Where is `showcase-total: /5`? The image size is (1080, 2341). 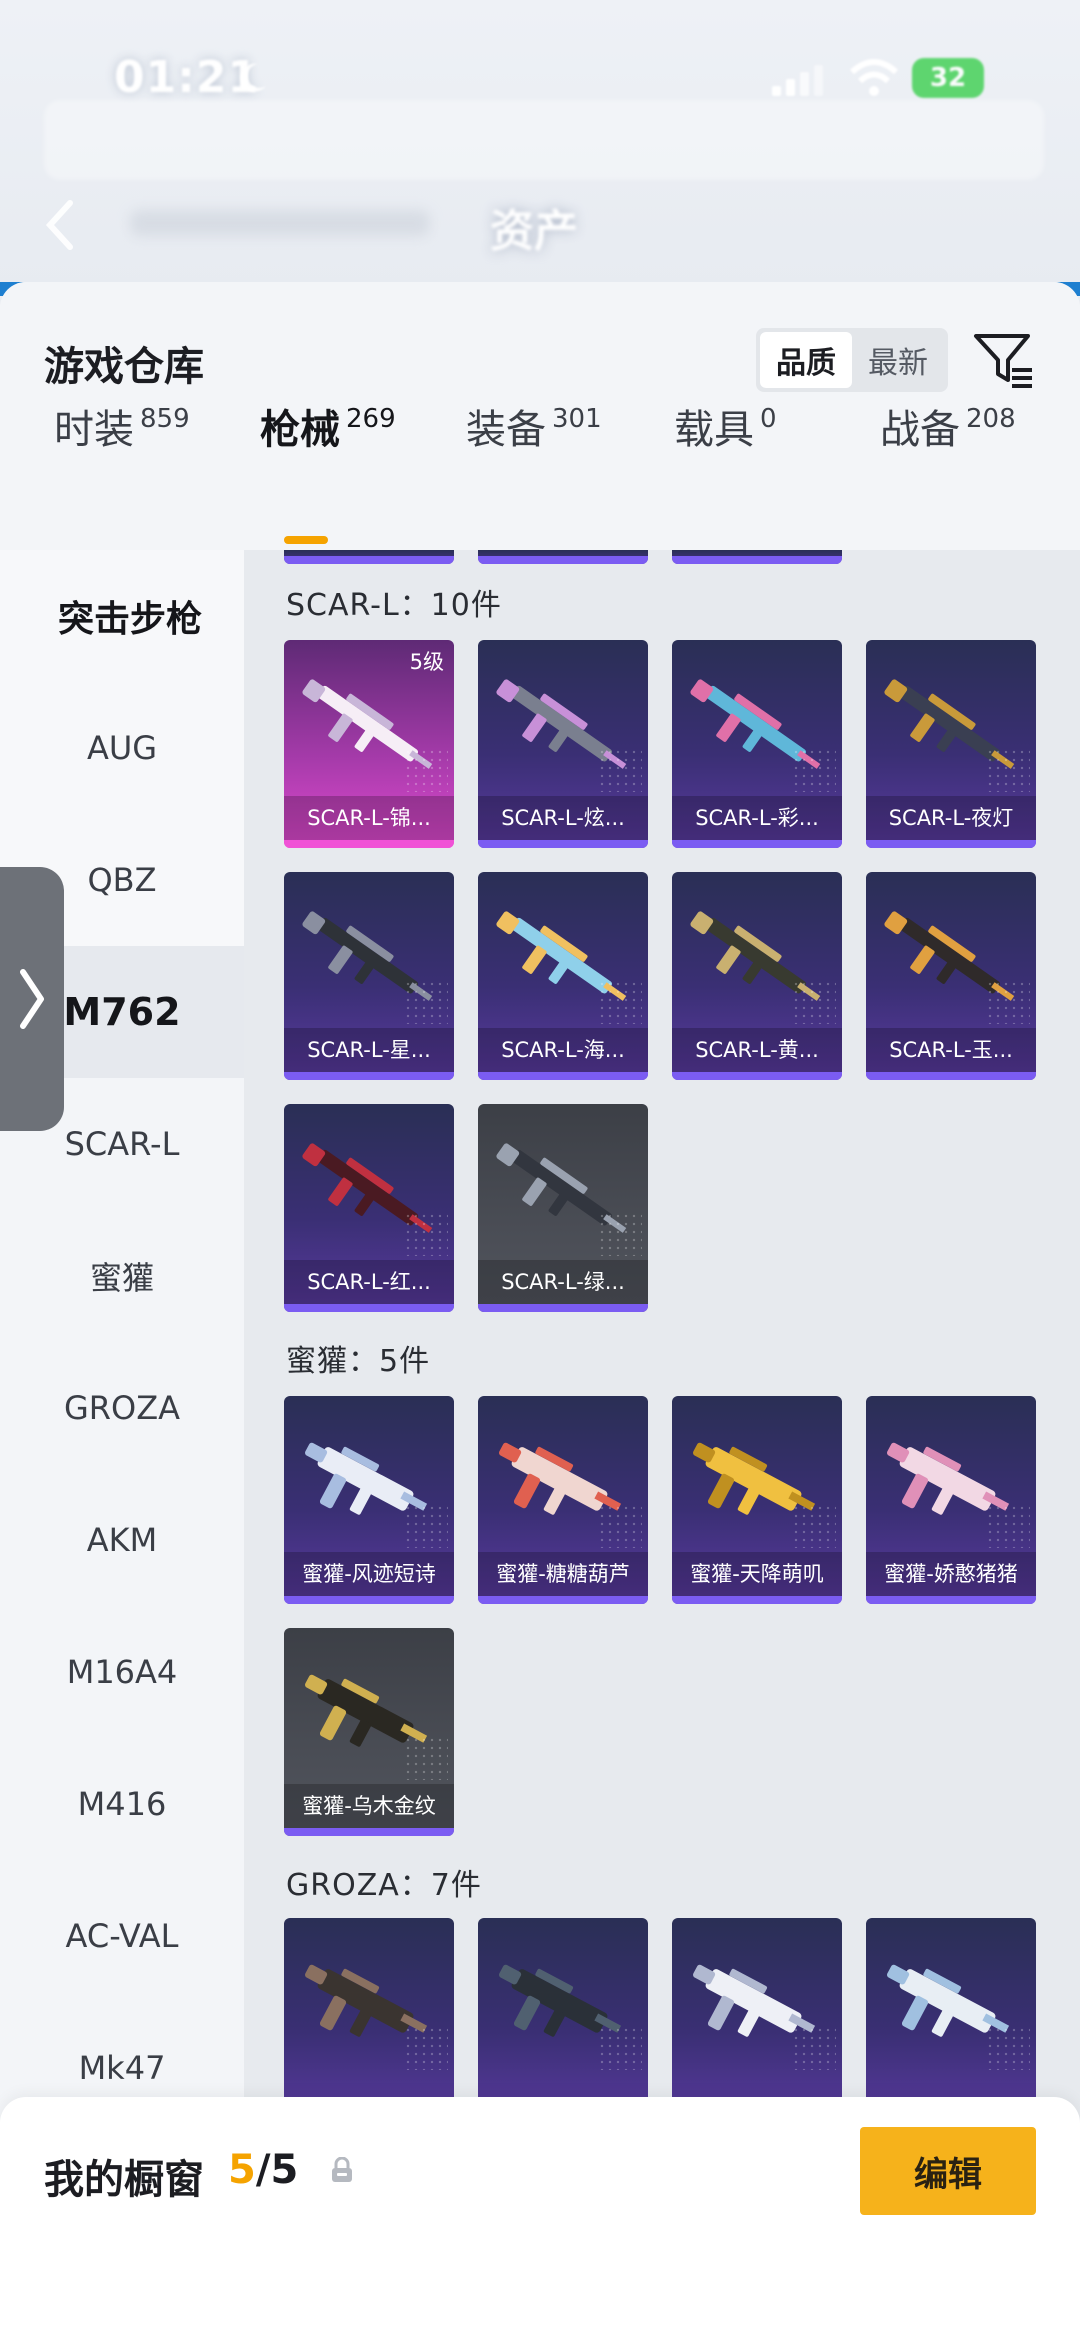
showcase-total: /5 is located at coordinates (277, 2170).